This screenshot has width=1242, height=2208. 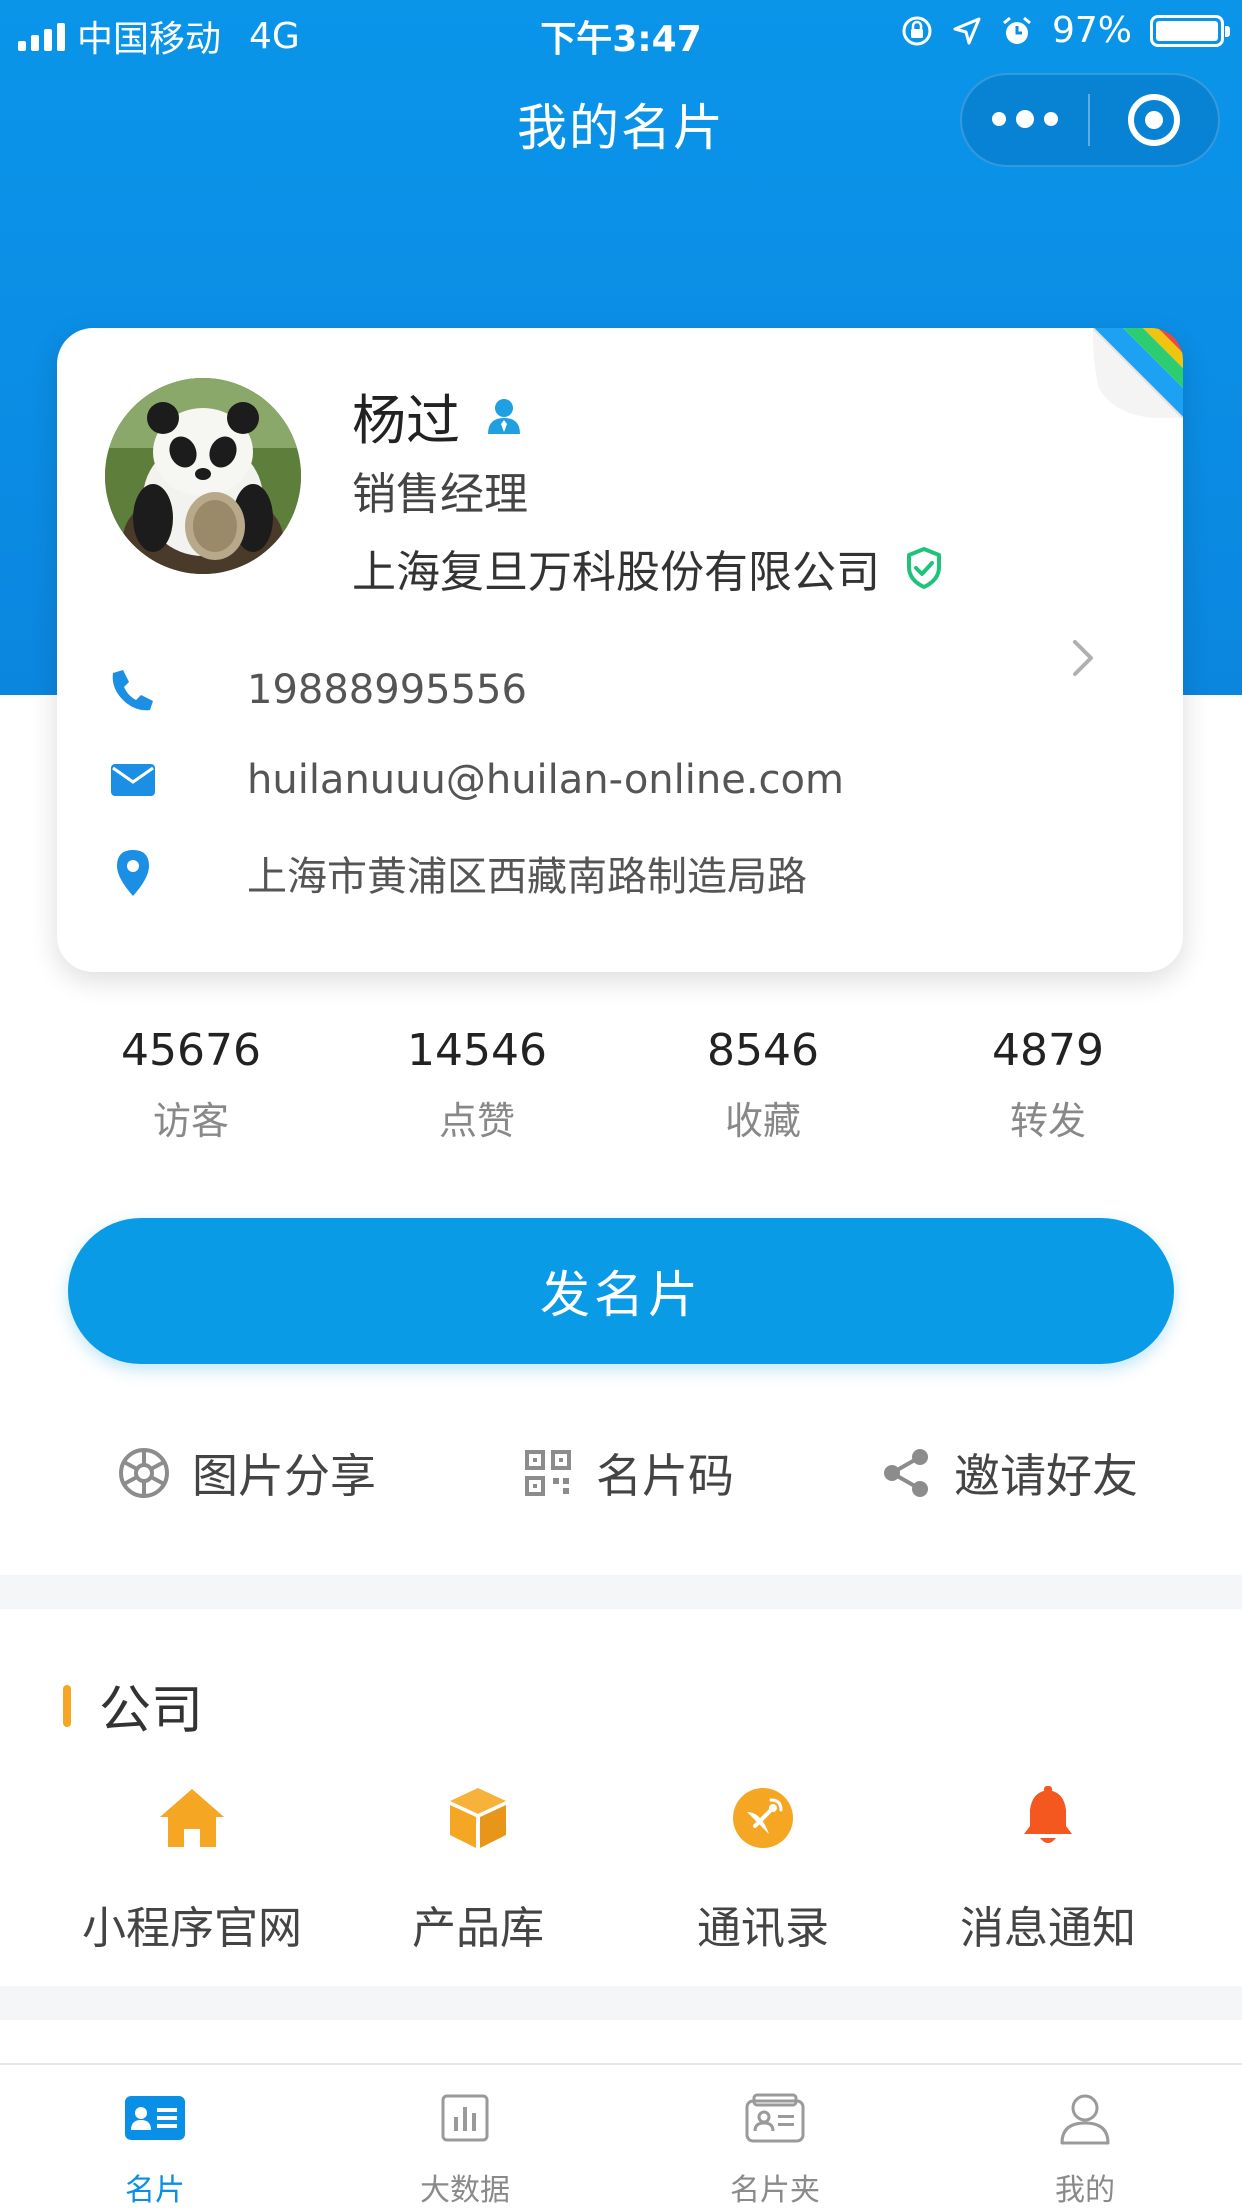 What do you see at coordinates (627, 1473) in the screenshot?
I see `card-code-button: 名片码` at bounding box center [627, 1473].